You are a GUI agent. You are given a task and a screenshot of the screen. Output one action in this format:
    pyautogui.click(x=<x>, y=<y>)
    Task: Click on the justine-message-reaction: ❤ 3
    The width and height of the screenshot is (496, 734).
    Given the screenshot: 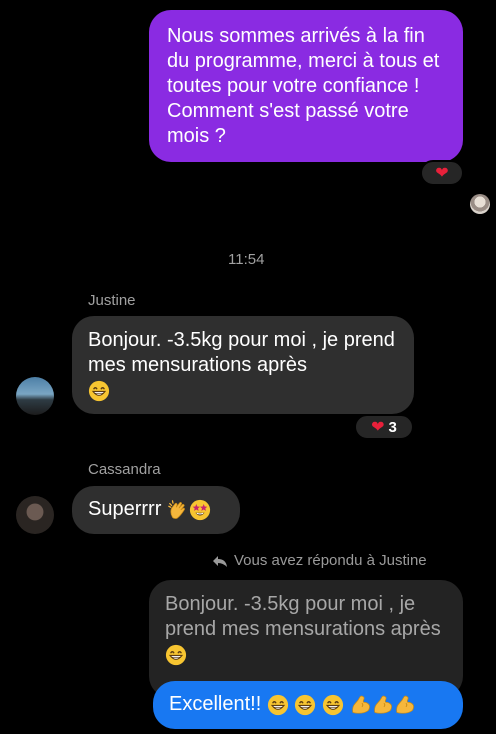 What is the action you would take?
    pyautogui.click(x=384, y=427)
    